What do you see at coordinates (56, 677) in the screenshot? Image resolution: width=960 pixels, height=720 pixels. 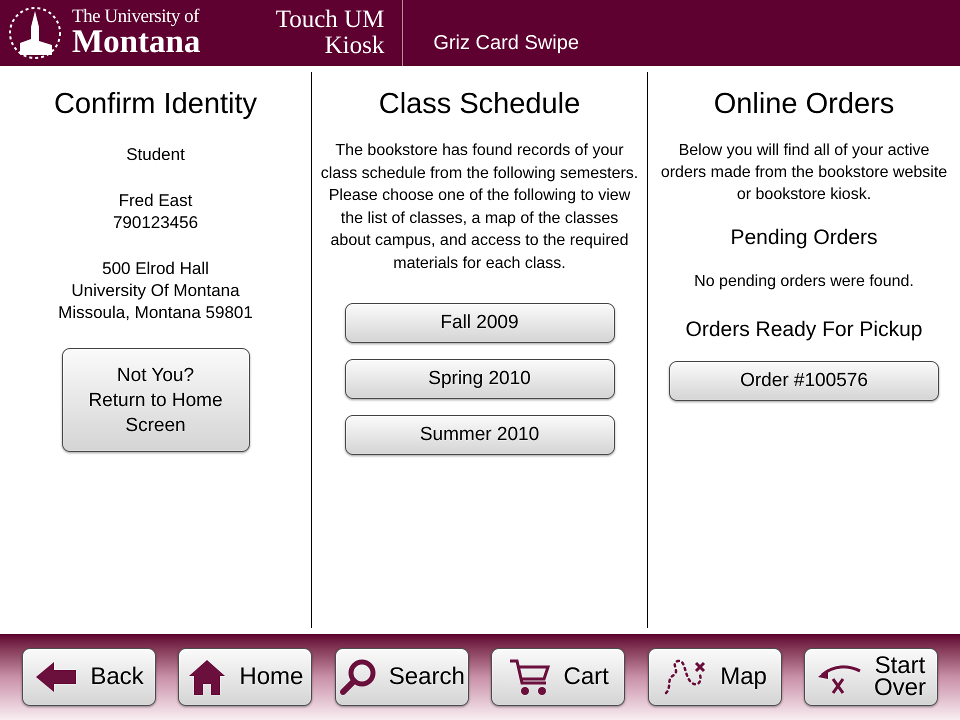 I see `left-arrow-icon` at bounding box center [56, 677].